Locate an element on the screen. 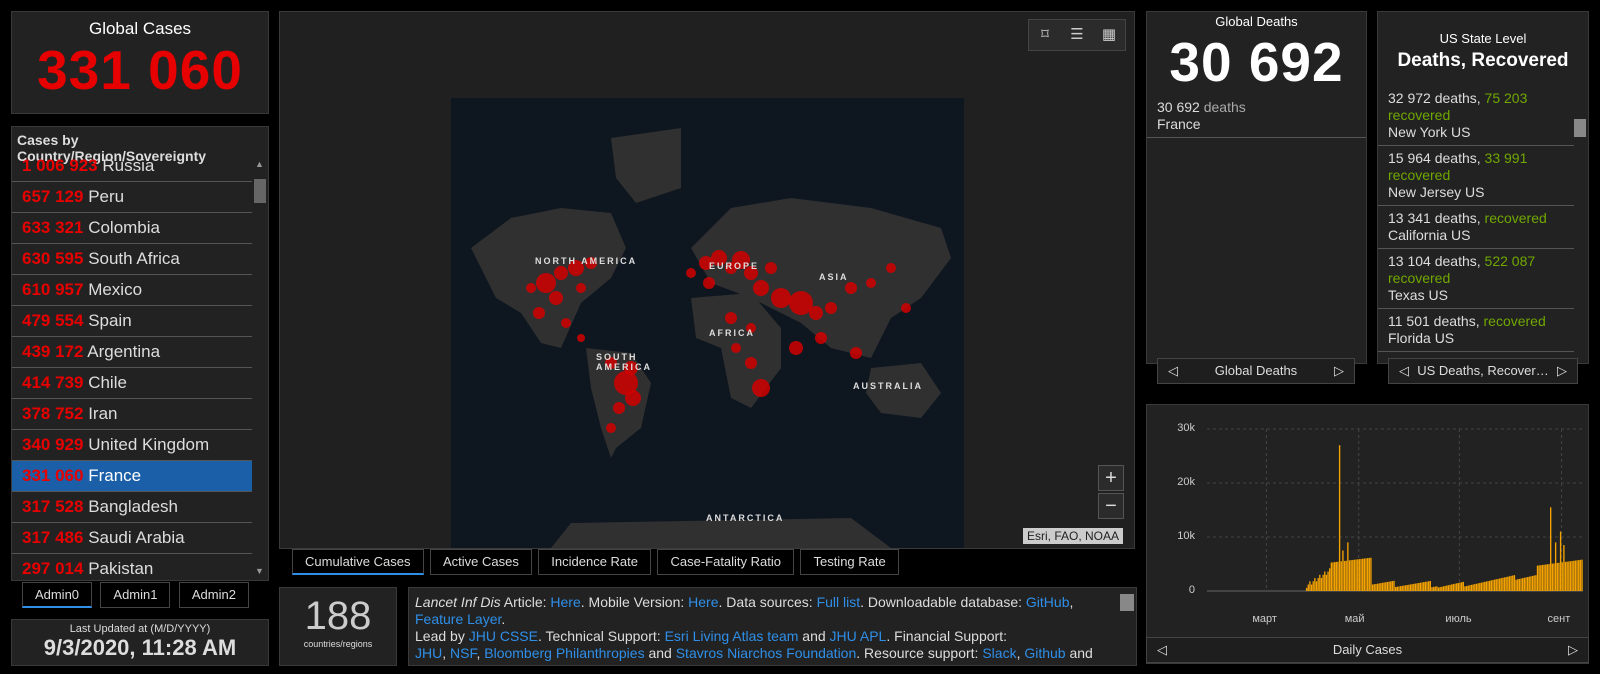 This screenshot has width=1600, height=674. tab-testing-rate: Testing Rate is located at coordinates (849, 562).